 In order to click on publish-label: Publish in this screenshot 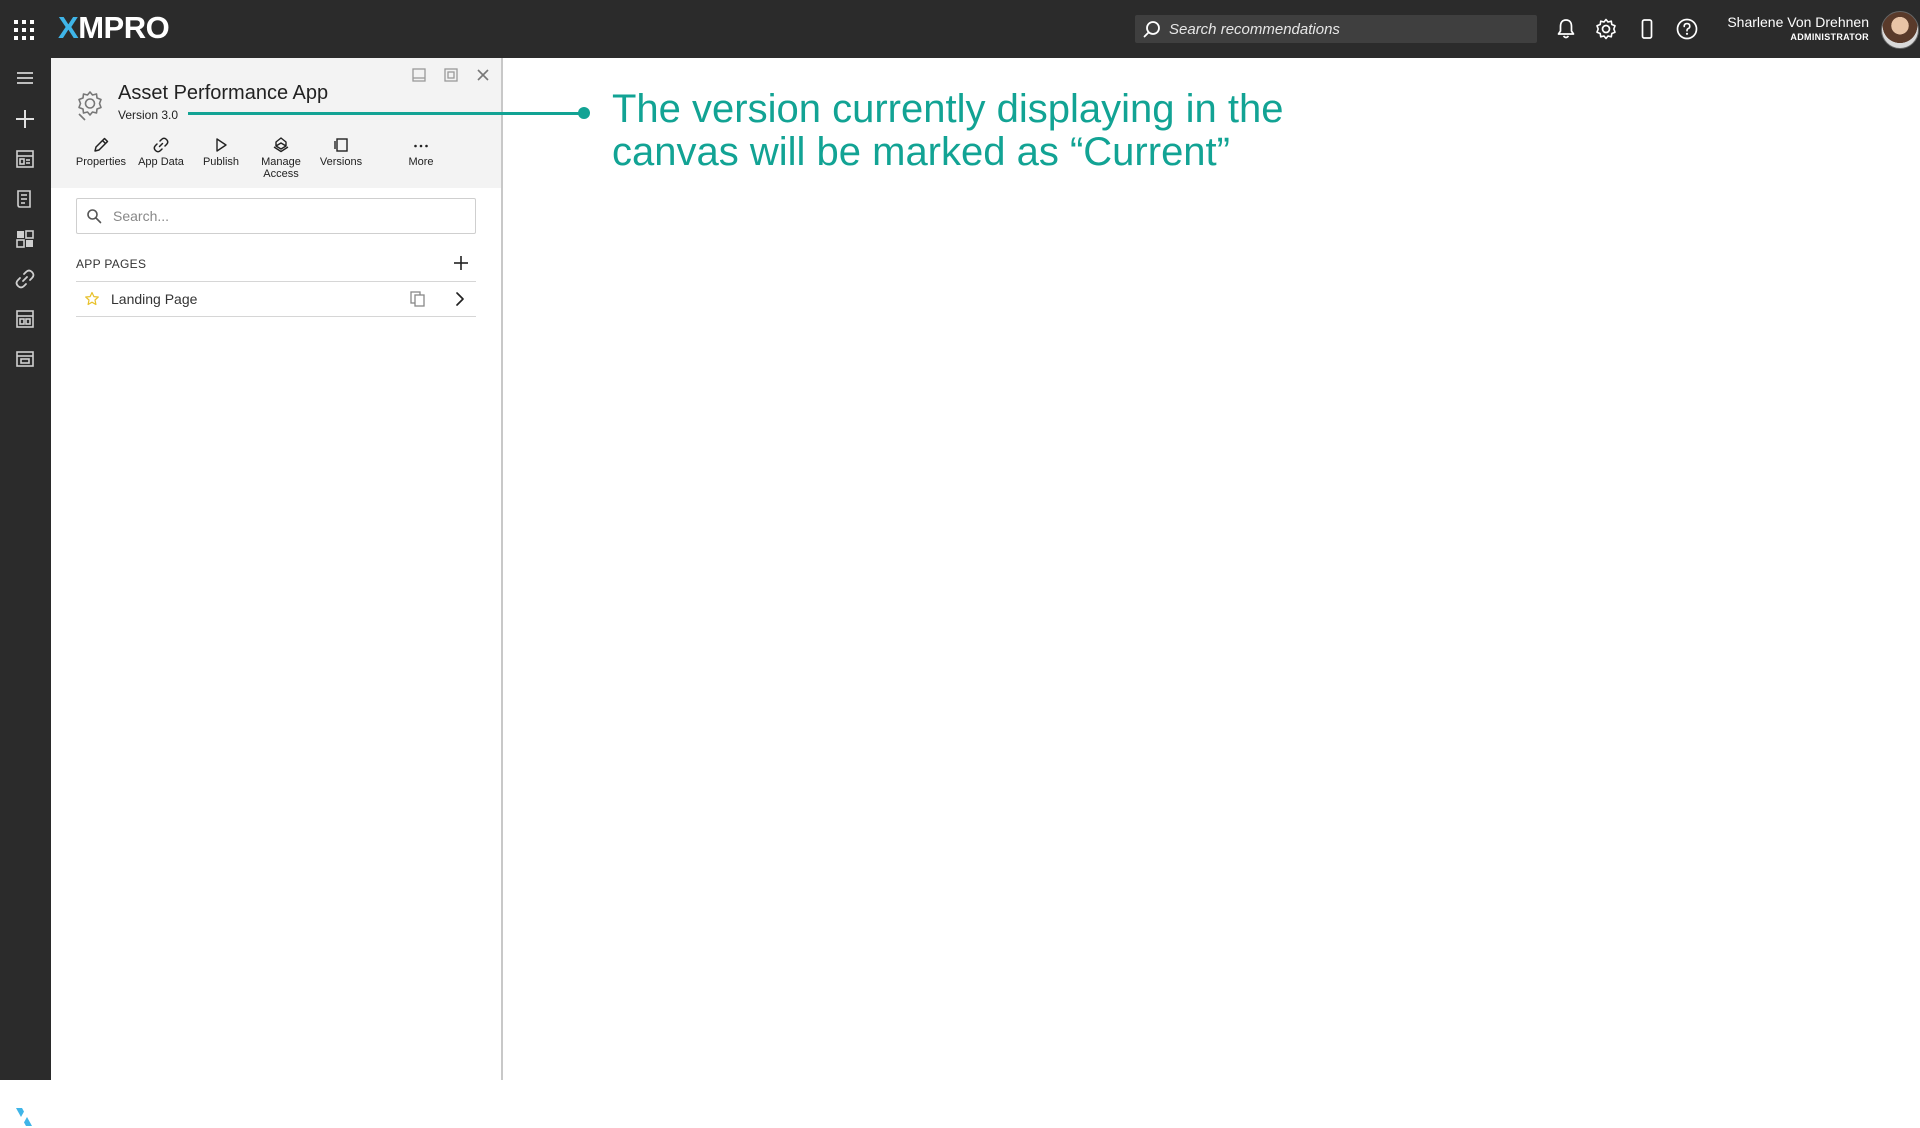, I will do `click(221, 162)`.